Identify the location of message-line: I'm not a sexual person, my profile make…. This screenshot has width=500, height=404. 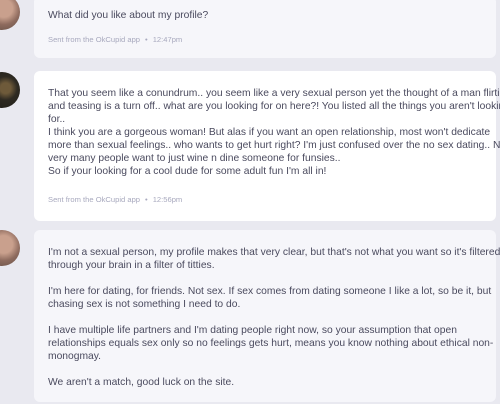
(274, 252).